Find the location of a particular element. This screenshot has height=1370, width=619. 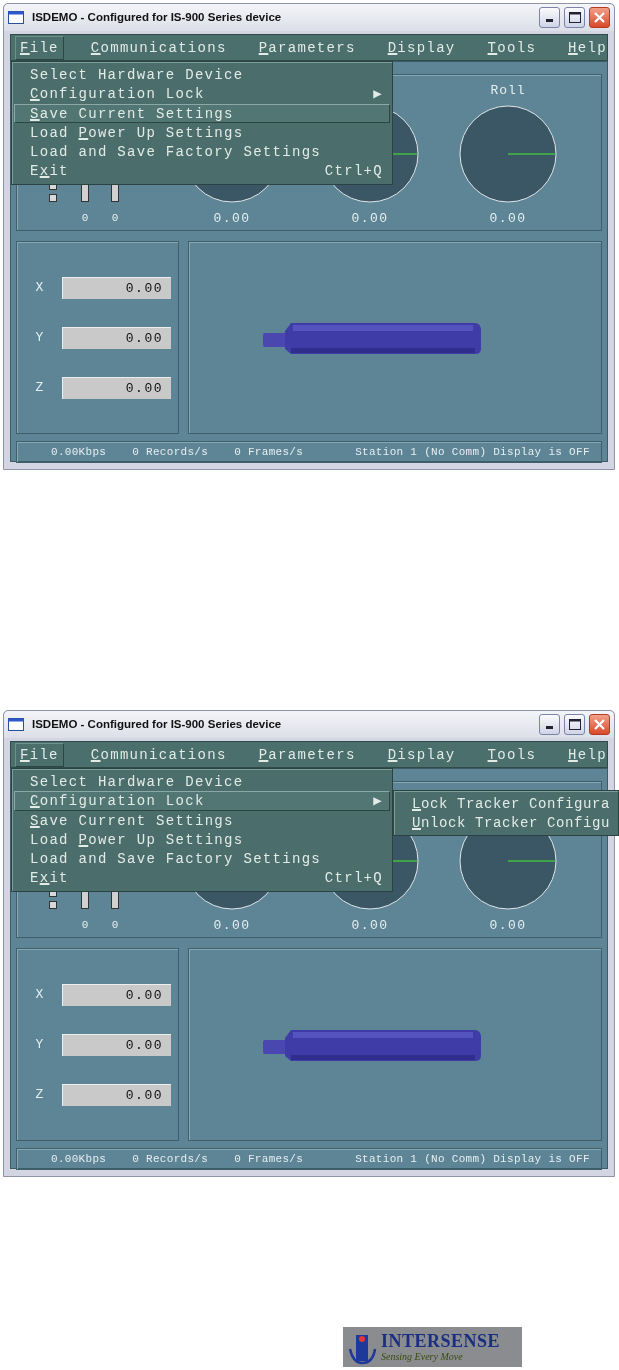

logo-tagline: Sensing Every Move is located at coordinates (422, 1356).